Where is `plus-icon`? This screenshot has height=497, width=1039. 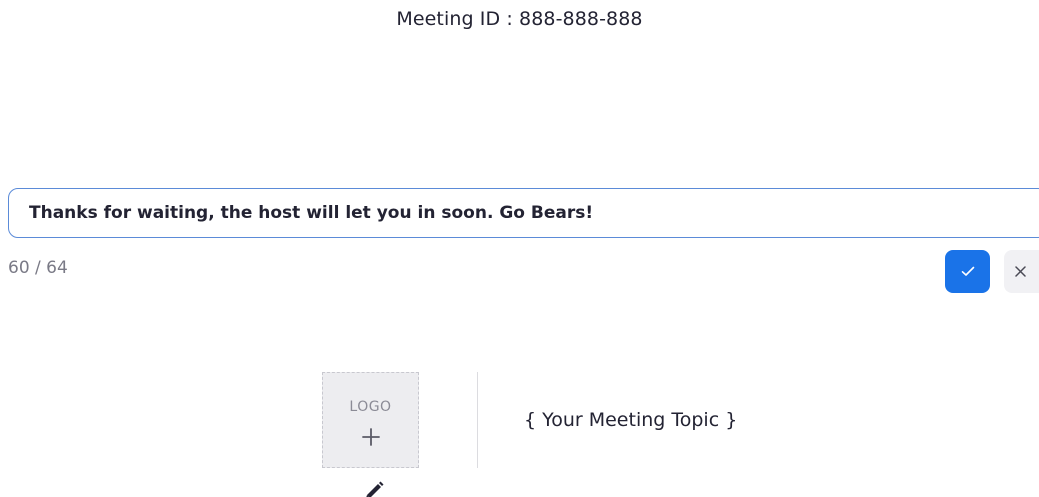
plus-icon is located at coordinates (371, 437).